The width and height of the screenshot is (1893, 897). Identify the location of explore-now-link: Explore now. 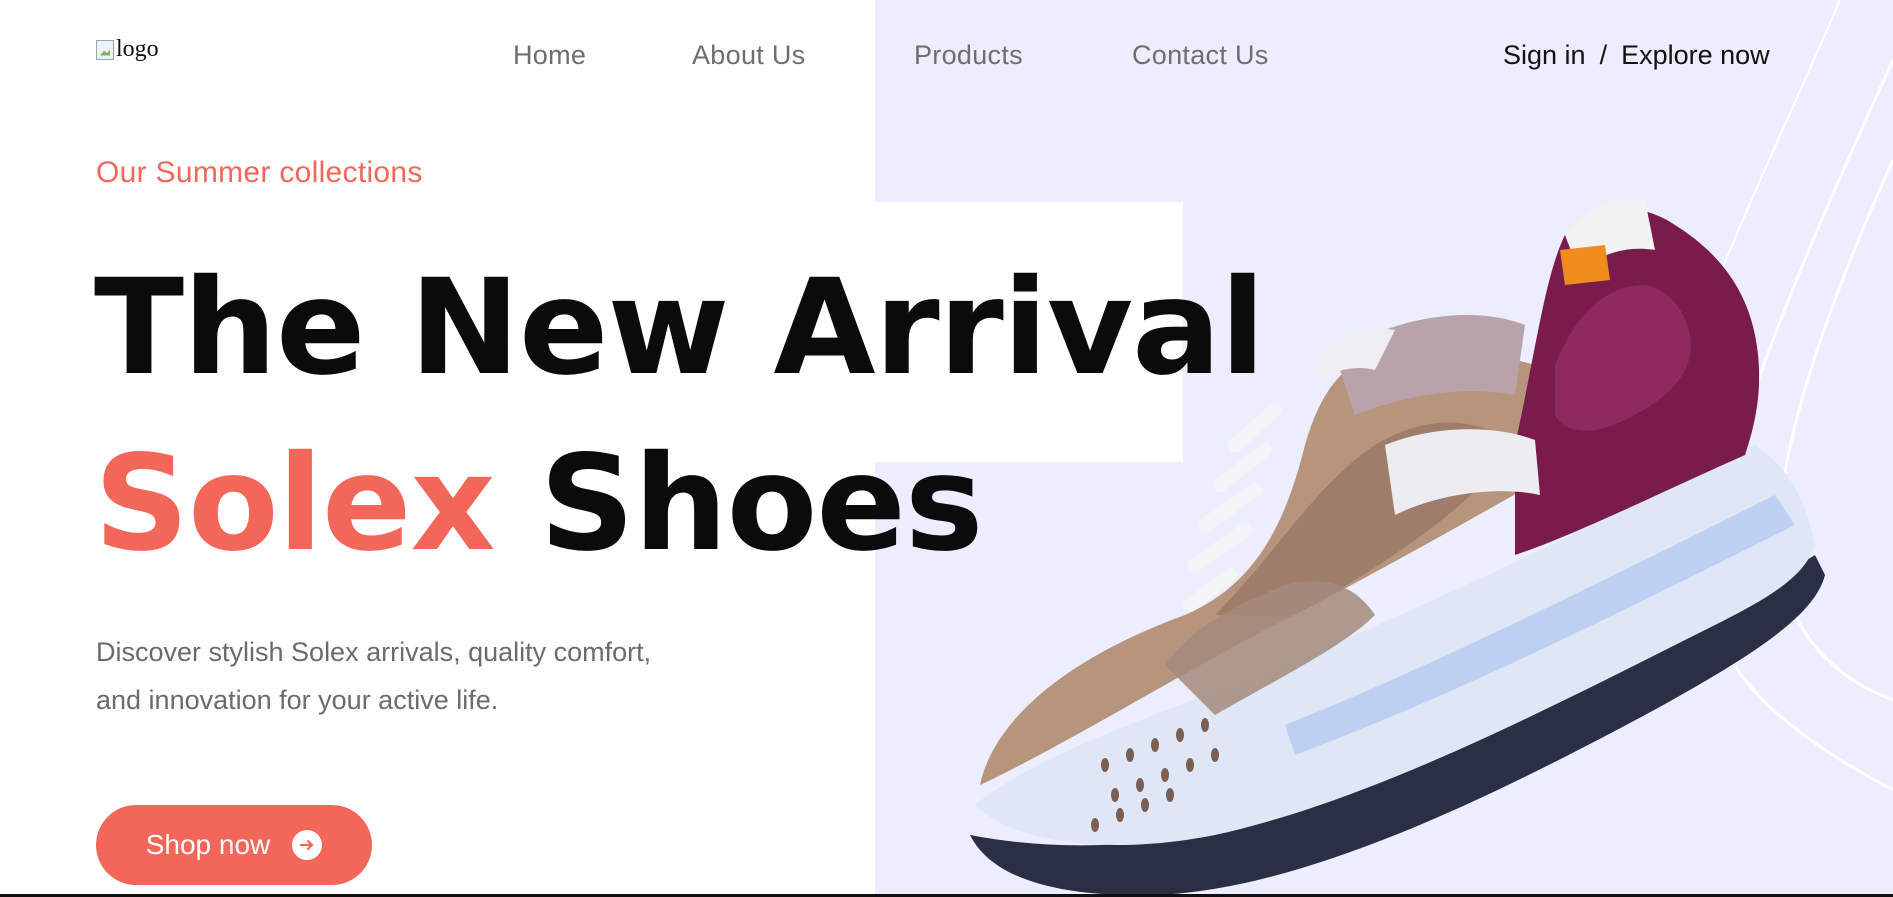
(1695, 55).